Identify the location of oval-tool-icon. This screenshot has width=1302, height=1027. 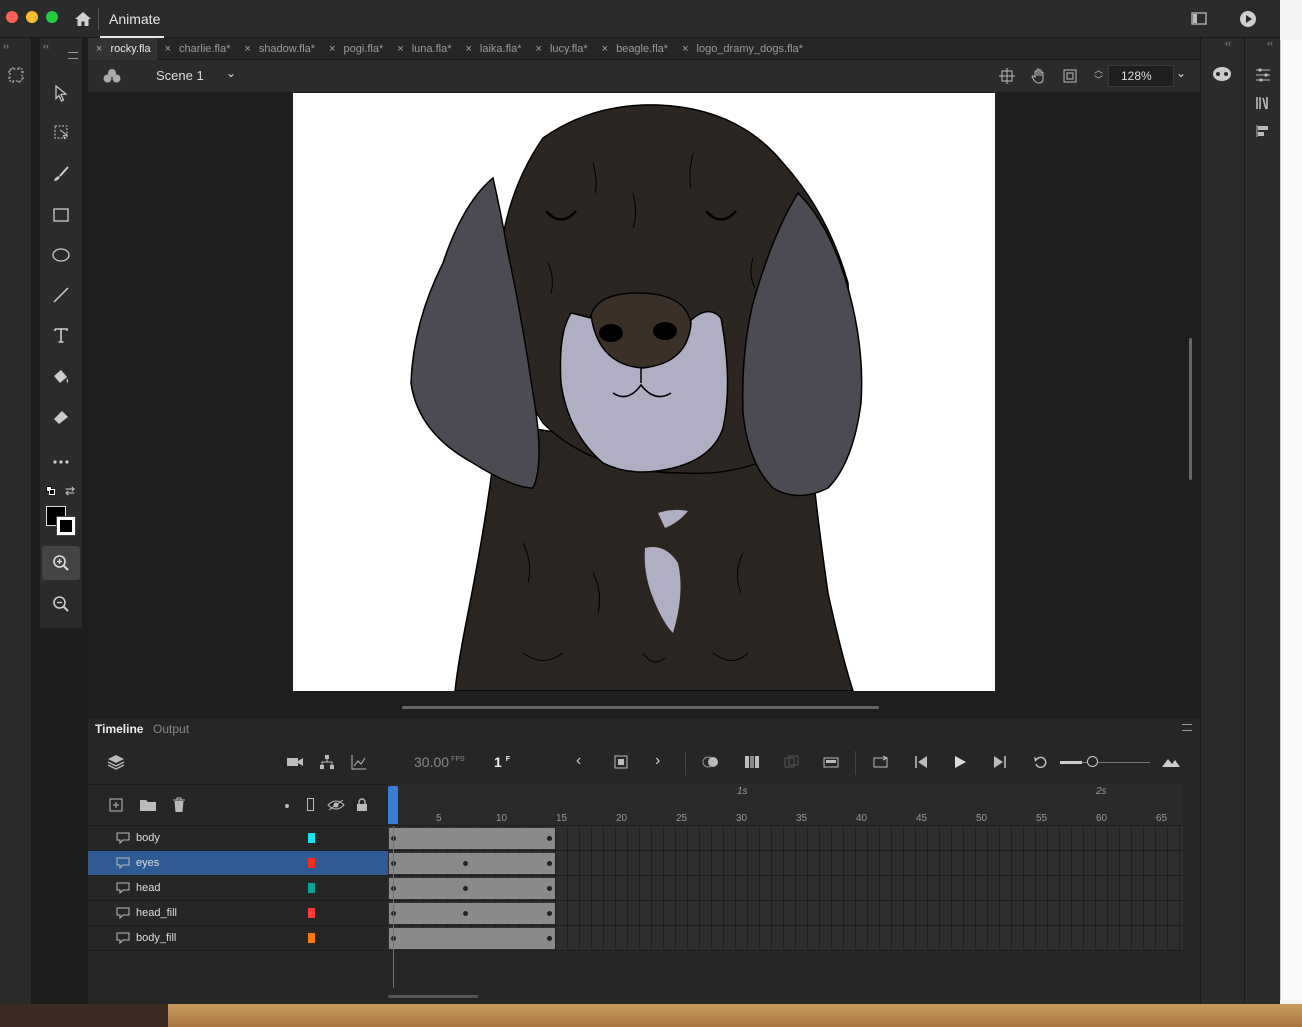
(61, 255).